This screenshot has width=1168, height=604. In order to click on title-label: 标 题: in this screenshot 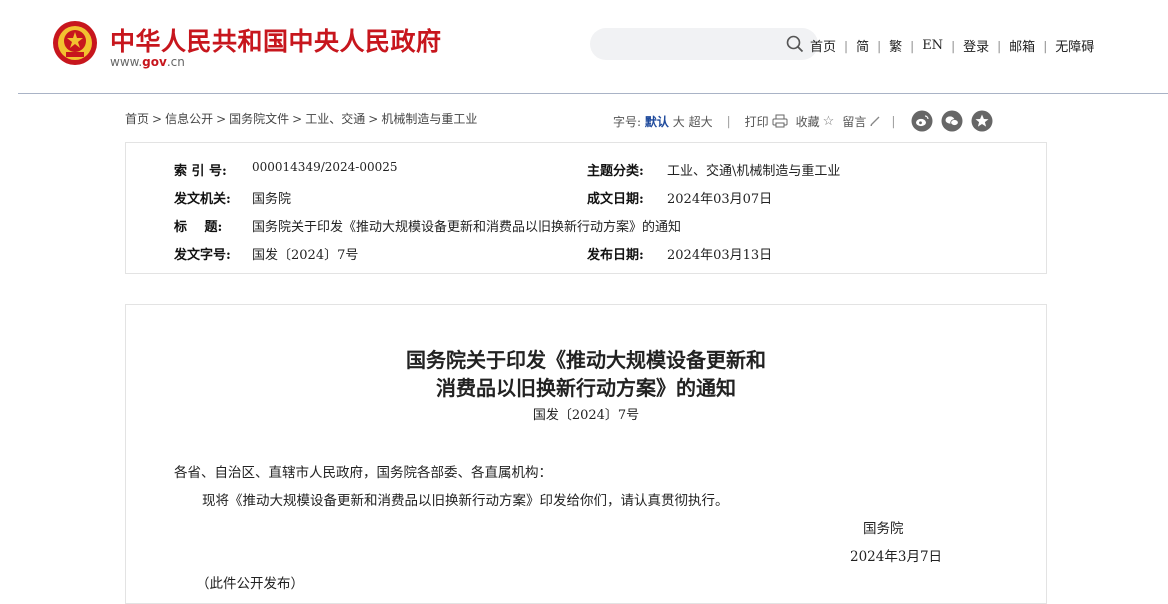, I will do `click(198, 227)`.